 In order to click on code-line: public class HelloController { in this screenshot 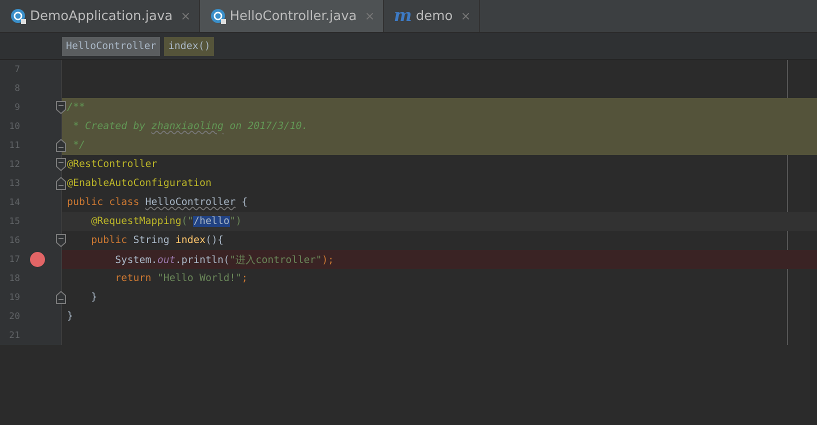, I will do `click(157, 202)`.